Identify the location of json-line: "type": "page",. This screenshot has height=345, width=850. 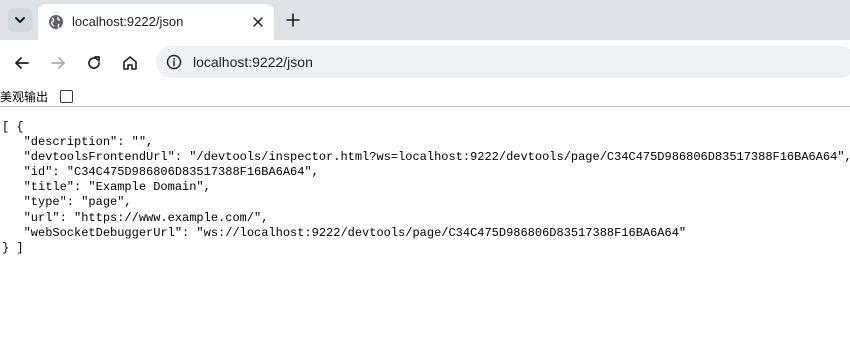
(67, 202).